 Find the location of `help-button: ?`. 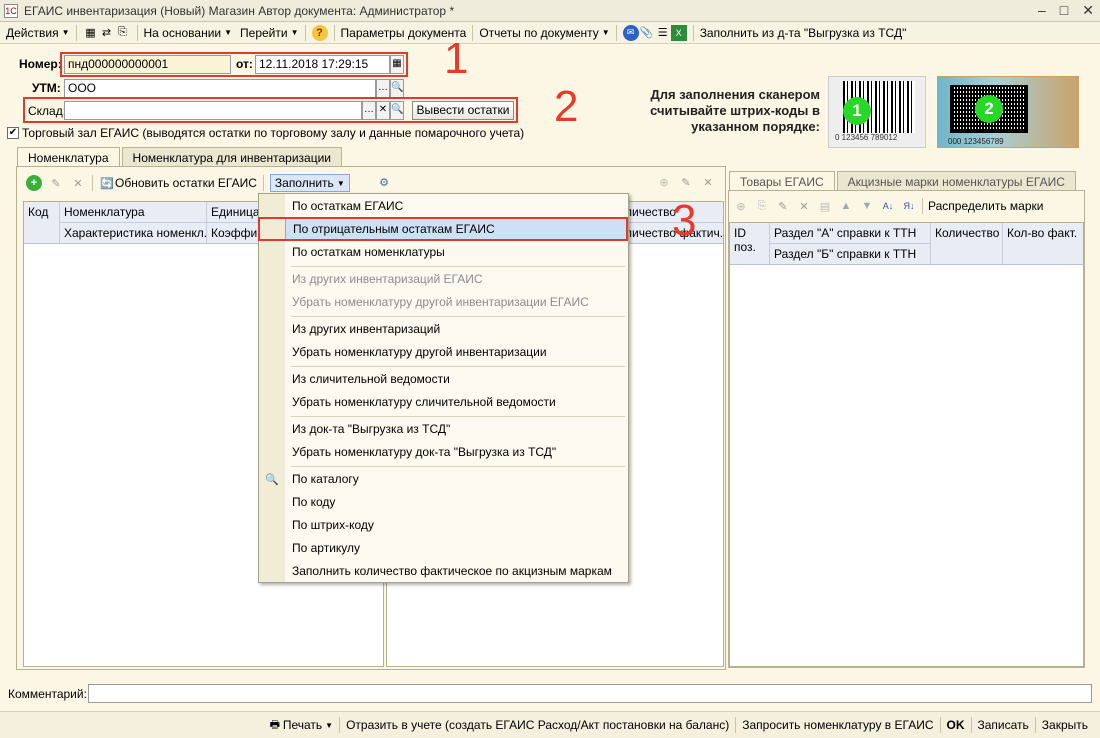

help-button: ? is located at coordinates (320, 33).